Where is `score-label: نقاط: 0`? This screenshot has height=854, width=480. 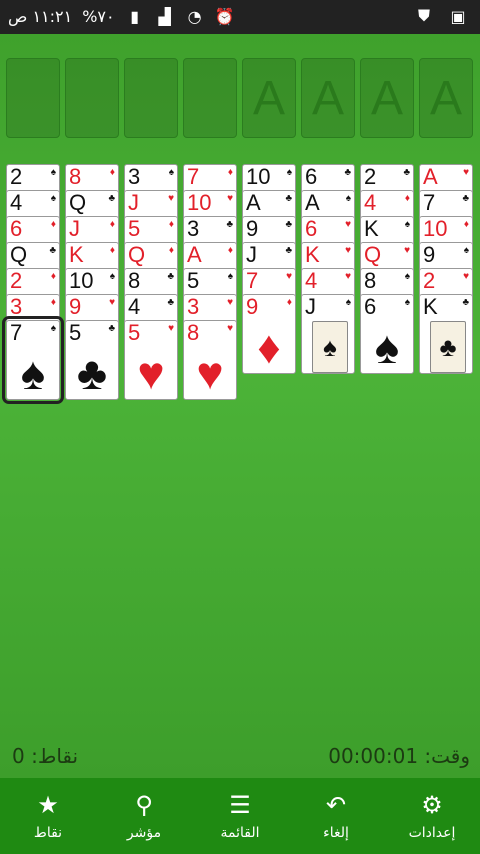 score-label: نقاط: 0 is located at coordinates (45, 756).